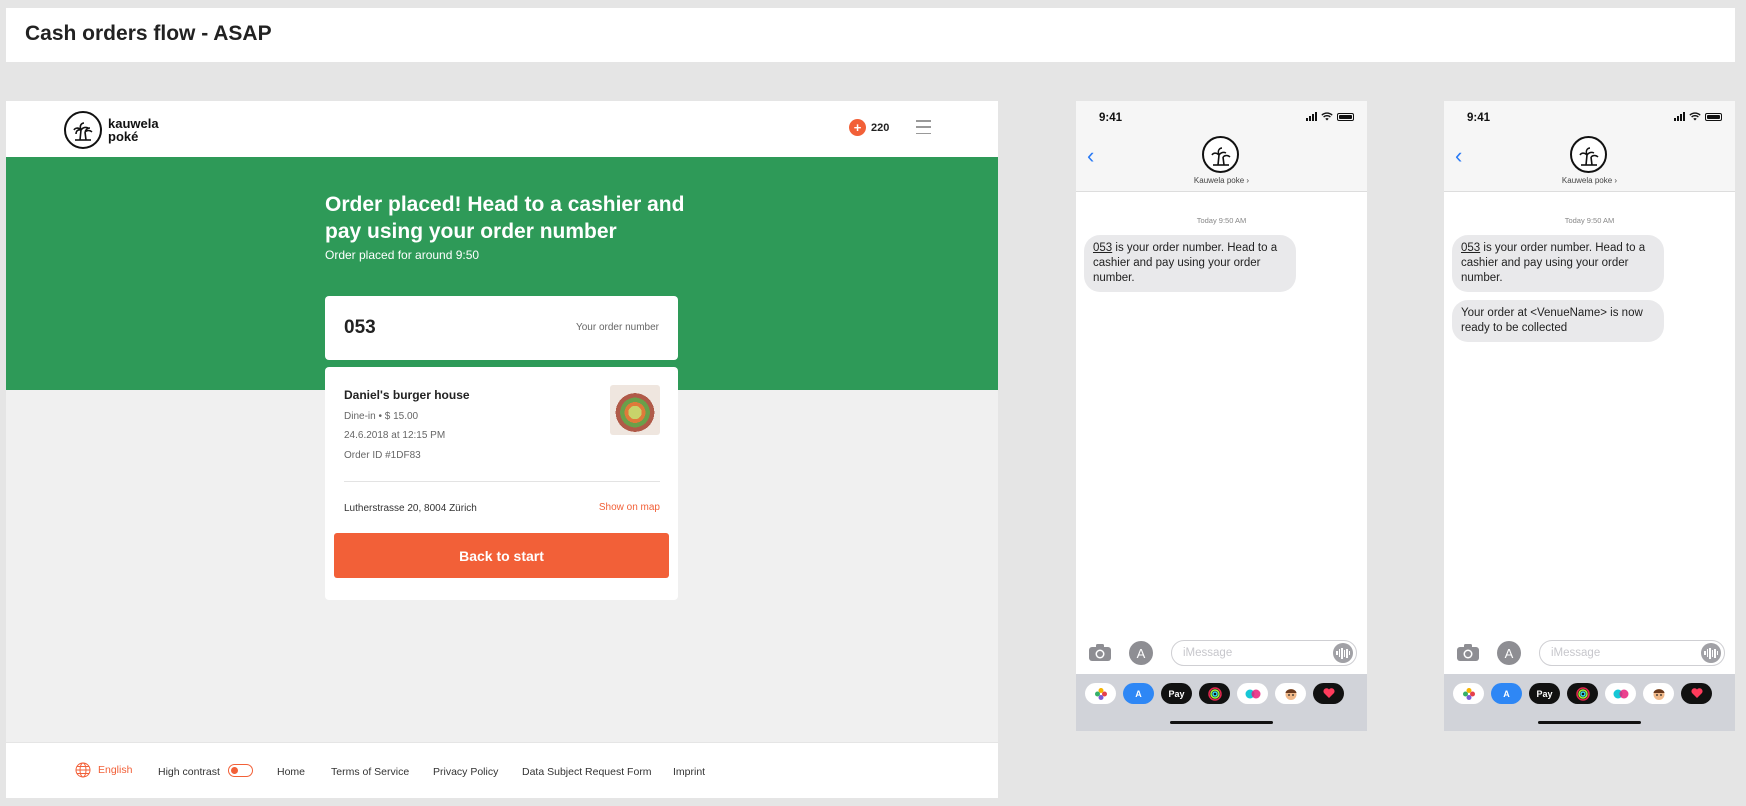  Describe the element at coordinates (189, 772) in the screenshot. I see `high-contrast-label: High contrast` at that location.